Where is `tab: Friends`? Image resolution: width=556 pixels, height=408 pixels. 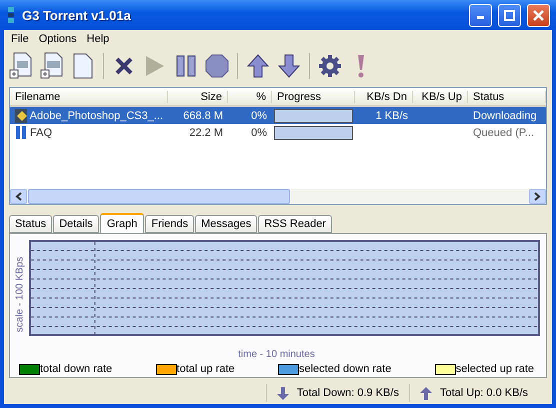
tab: Friends is located at coordinates (169, 224).